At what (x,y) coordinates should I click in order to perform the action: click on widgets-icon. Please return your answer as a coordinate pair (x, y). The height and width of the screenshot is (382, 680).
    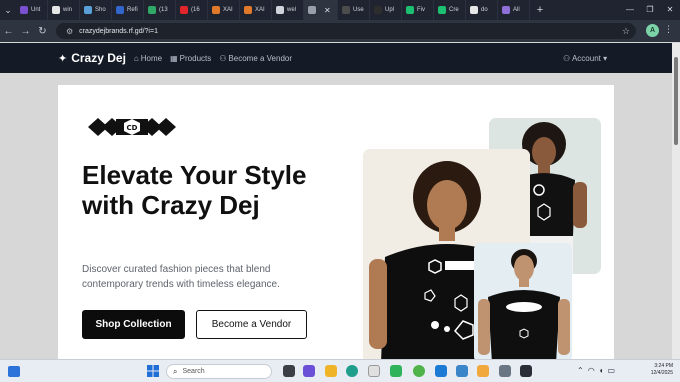
    Looking at the image, I should click on (14, 371).